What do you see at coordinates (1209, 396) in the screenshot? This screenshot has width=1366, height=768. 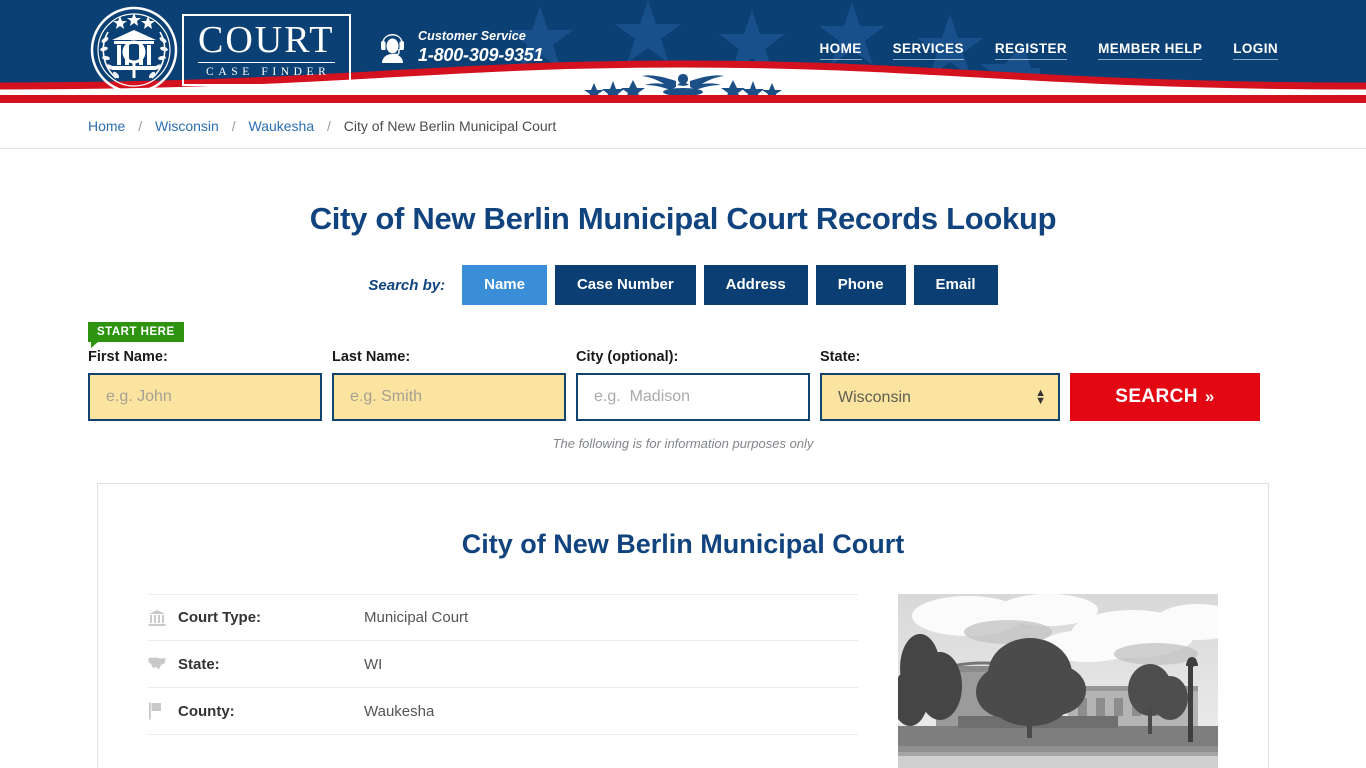 I see `chevron-right-icon: »` at bounding box center [1209, 396].